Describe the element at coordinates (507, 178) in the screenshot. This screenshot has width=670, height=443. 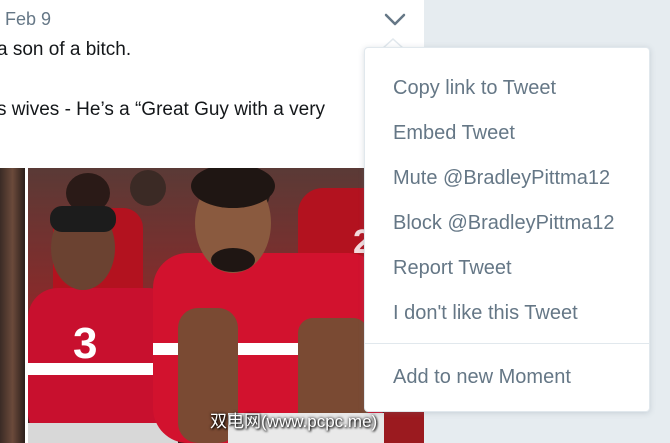
I see `menu-item-mute-user: Mute @BradleyPittma12` at that location.